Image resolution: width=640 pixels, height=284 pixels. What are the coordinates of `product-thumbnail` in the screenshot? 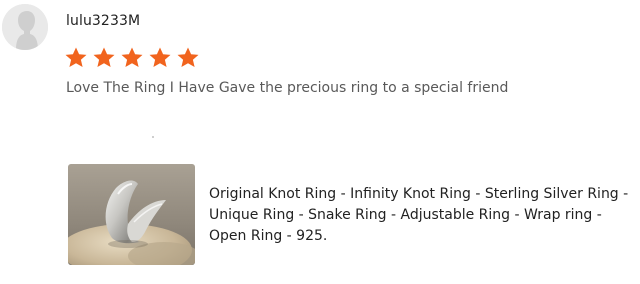 It's located at (131, 214).